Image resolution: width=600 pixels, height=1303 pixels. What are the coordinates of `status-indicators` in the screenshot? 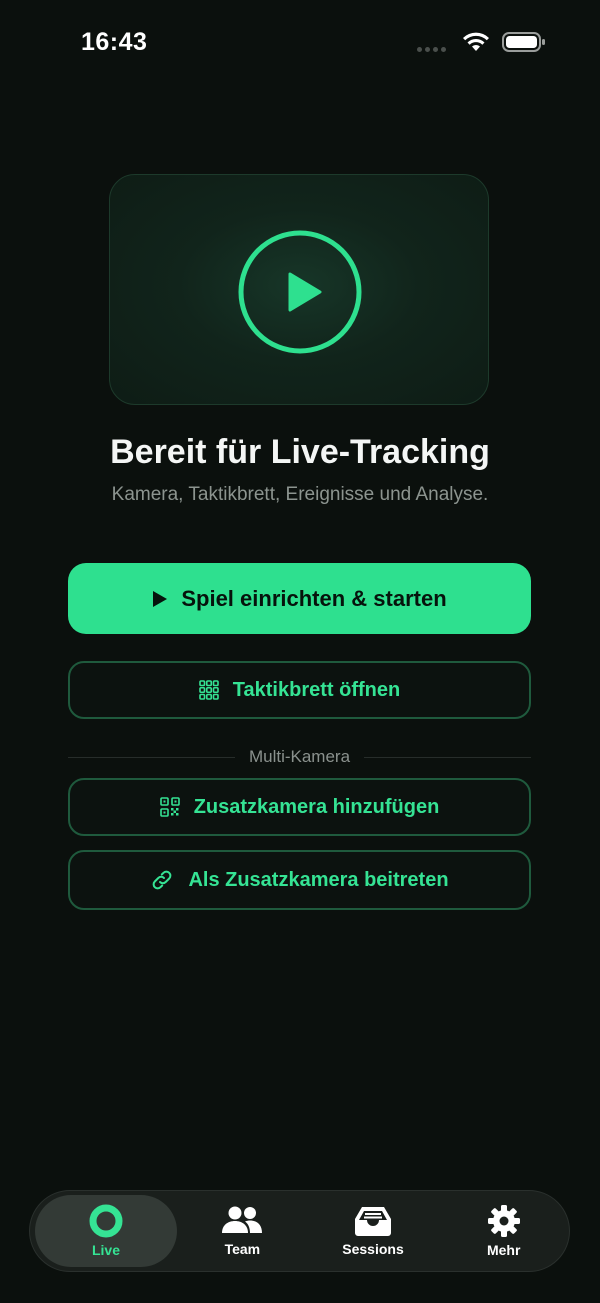 It's located at (481, 42).